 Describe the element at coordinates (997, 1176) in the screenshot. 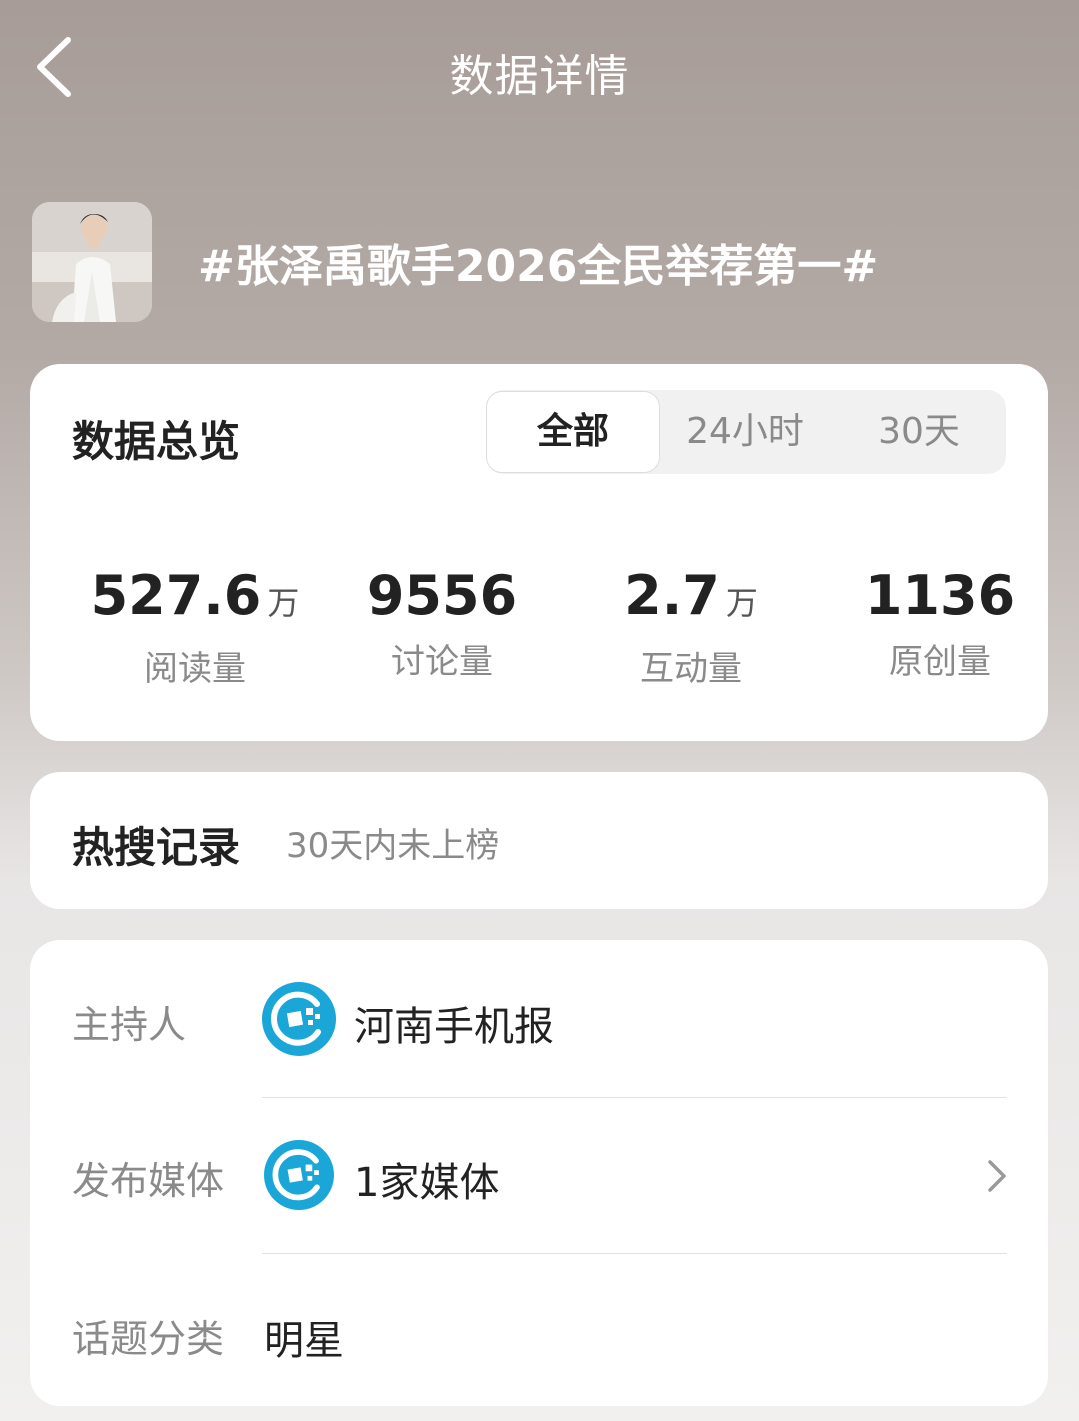

I see `chevron-right-icon` at that location.